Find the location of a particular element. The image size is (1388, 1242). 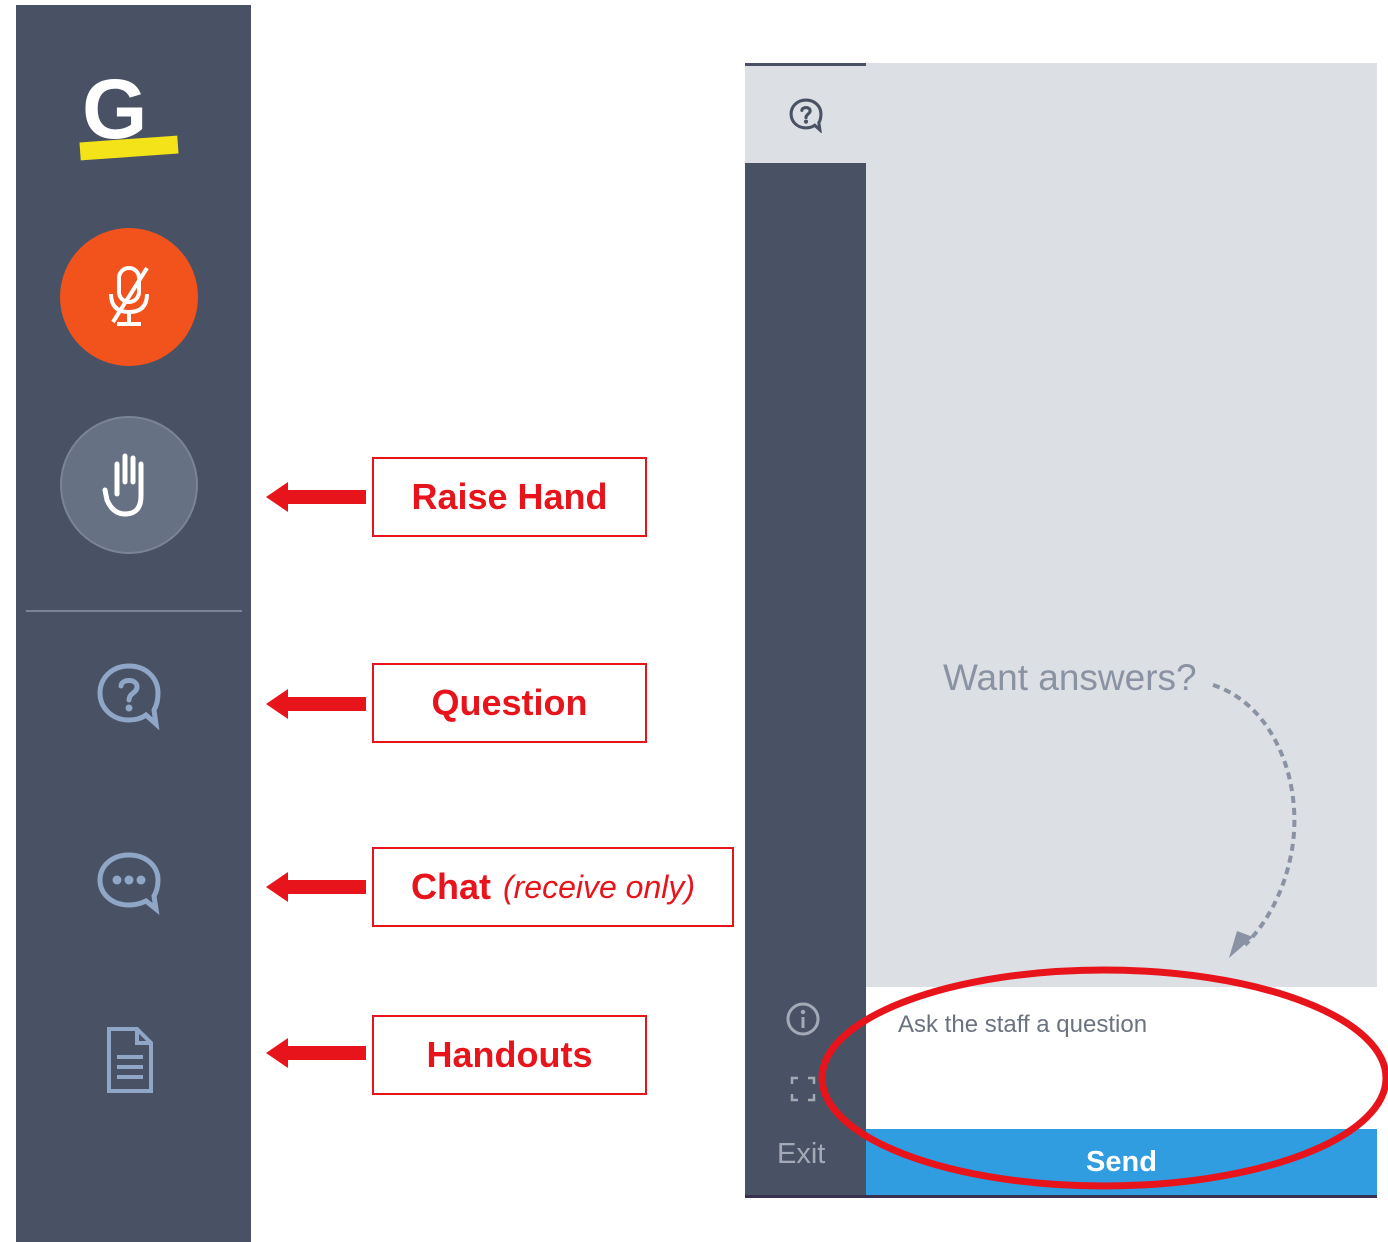

question-label-text: Question is located at coordinates (509, 702).